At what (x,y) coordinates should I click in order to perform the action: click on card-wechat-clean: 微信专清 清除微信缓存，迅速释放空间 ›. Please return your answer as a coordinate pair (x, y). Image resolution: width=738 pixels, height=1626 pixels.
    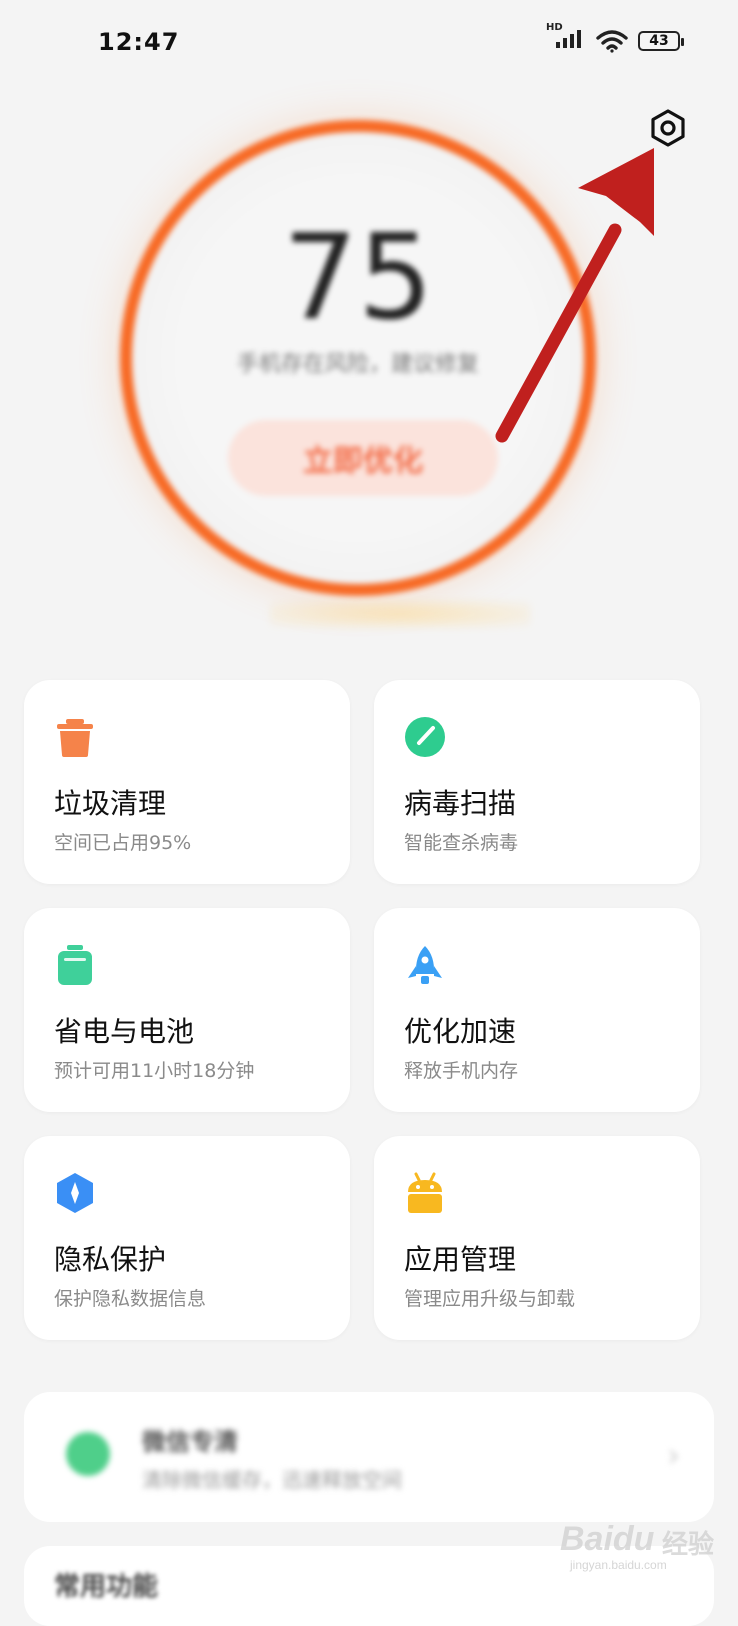
    Looking at the image, I should click on (369, 1457).